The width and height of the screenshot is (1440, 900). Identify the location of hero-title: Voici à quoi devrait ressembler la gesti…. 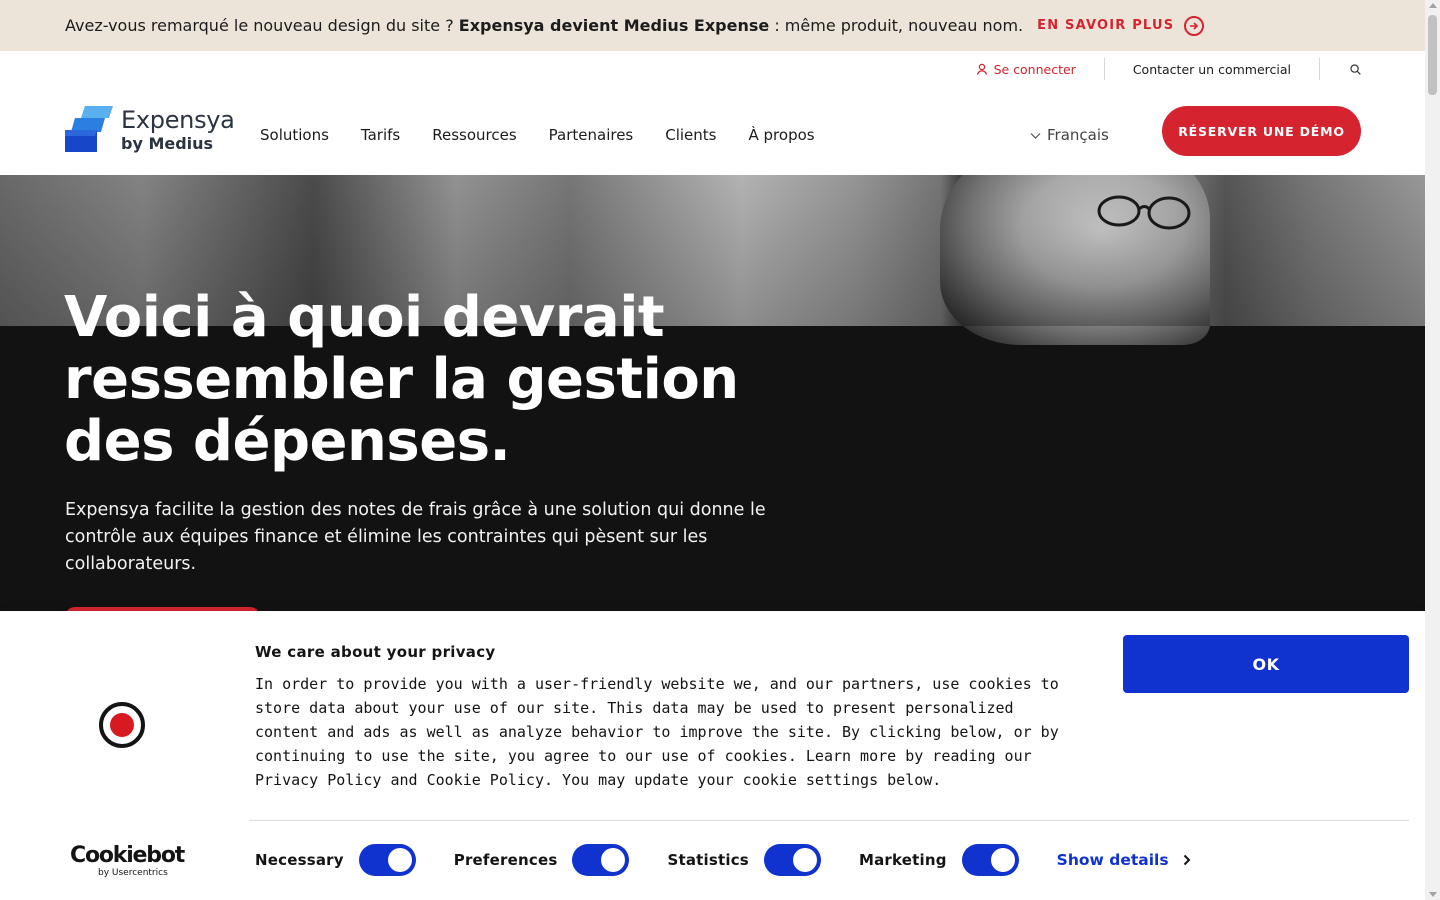
(401, 379).